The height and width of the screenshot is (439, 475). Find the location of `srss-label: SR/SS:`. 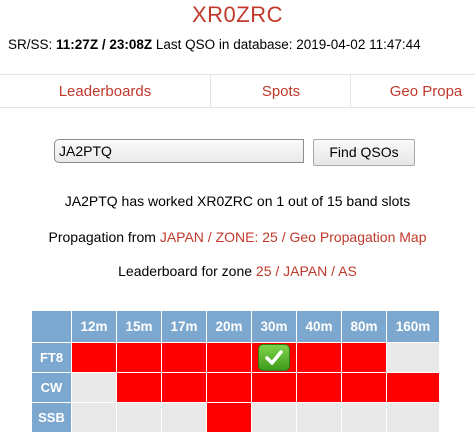

srss-label: SR/SS: is located at coordinates (30, 44).